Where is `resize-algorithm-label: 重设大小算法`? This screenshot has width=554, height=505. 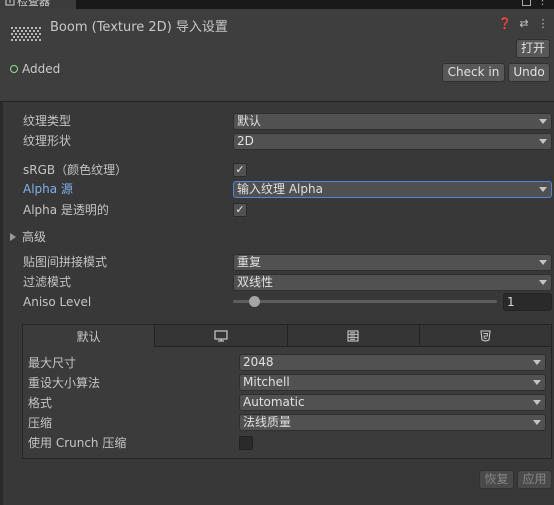 resize-algorithm-label: 重设大小算法 is located at coordinates (64, 383).